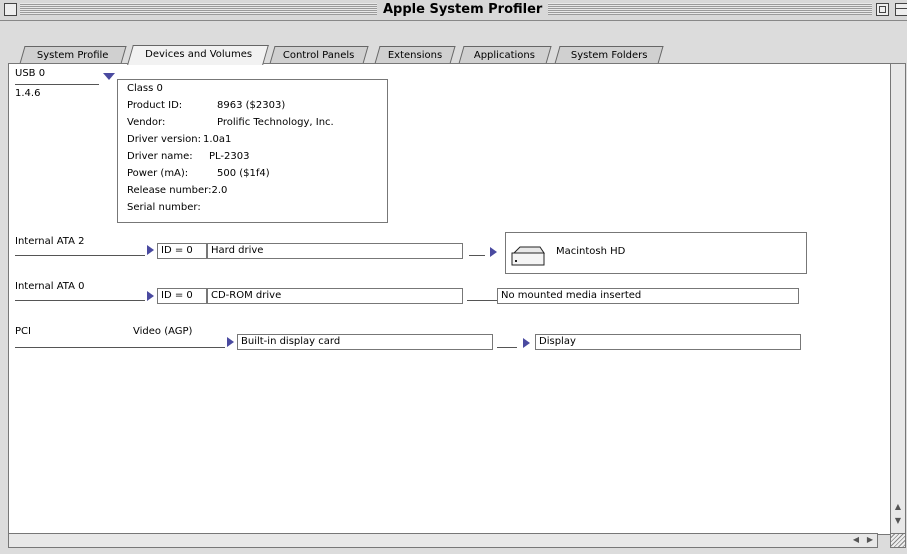 The height and width of the screenshot is (554, 907). What do you see at coordinates (177, 190) in the screenshot?
I see `usb-release-number: Release number:2.0` at bounding box center [177, 190].